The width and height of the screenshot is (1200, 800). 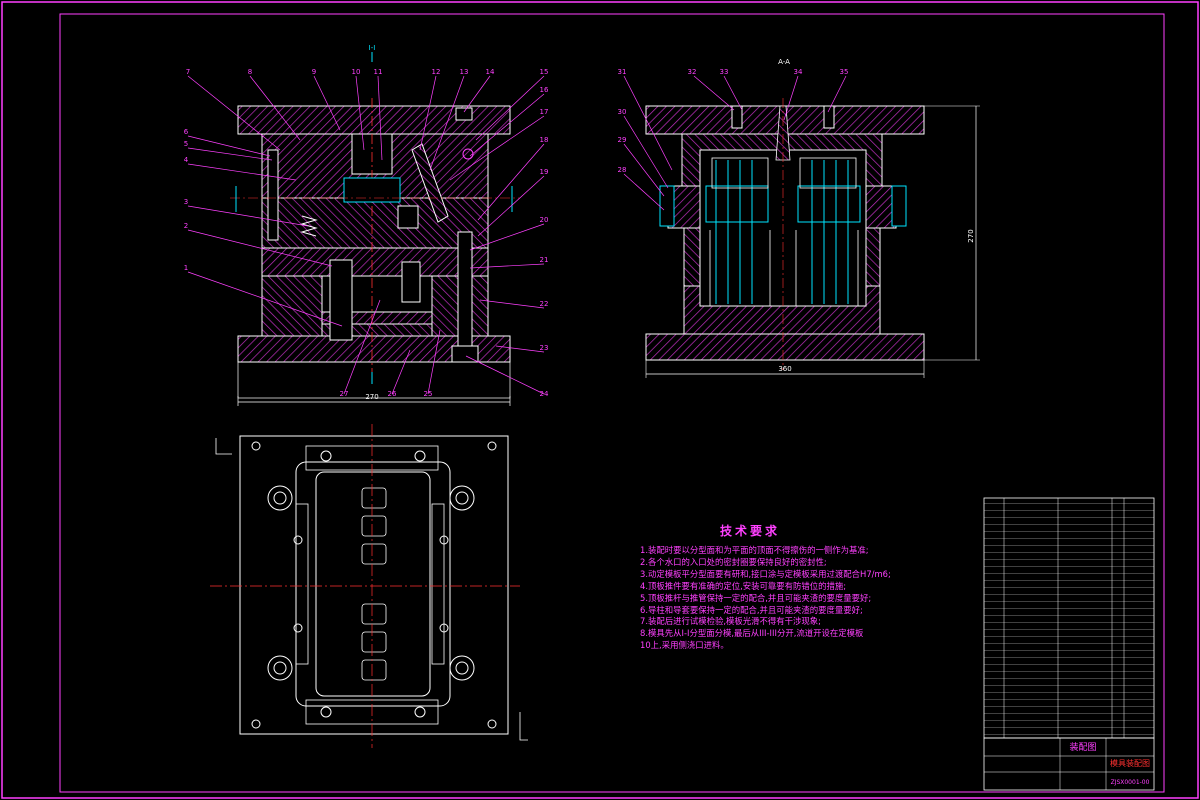 I want to click on right-callout-29: 29, so click(x=622, y=140).